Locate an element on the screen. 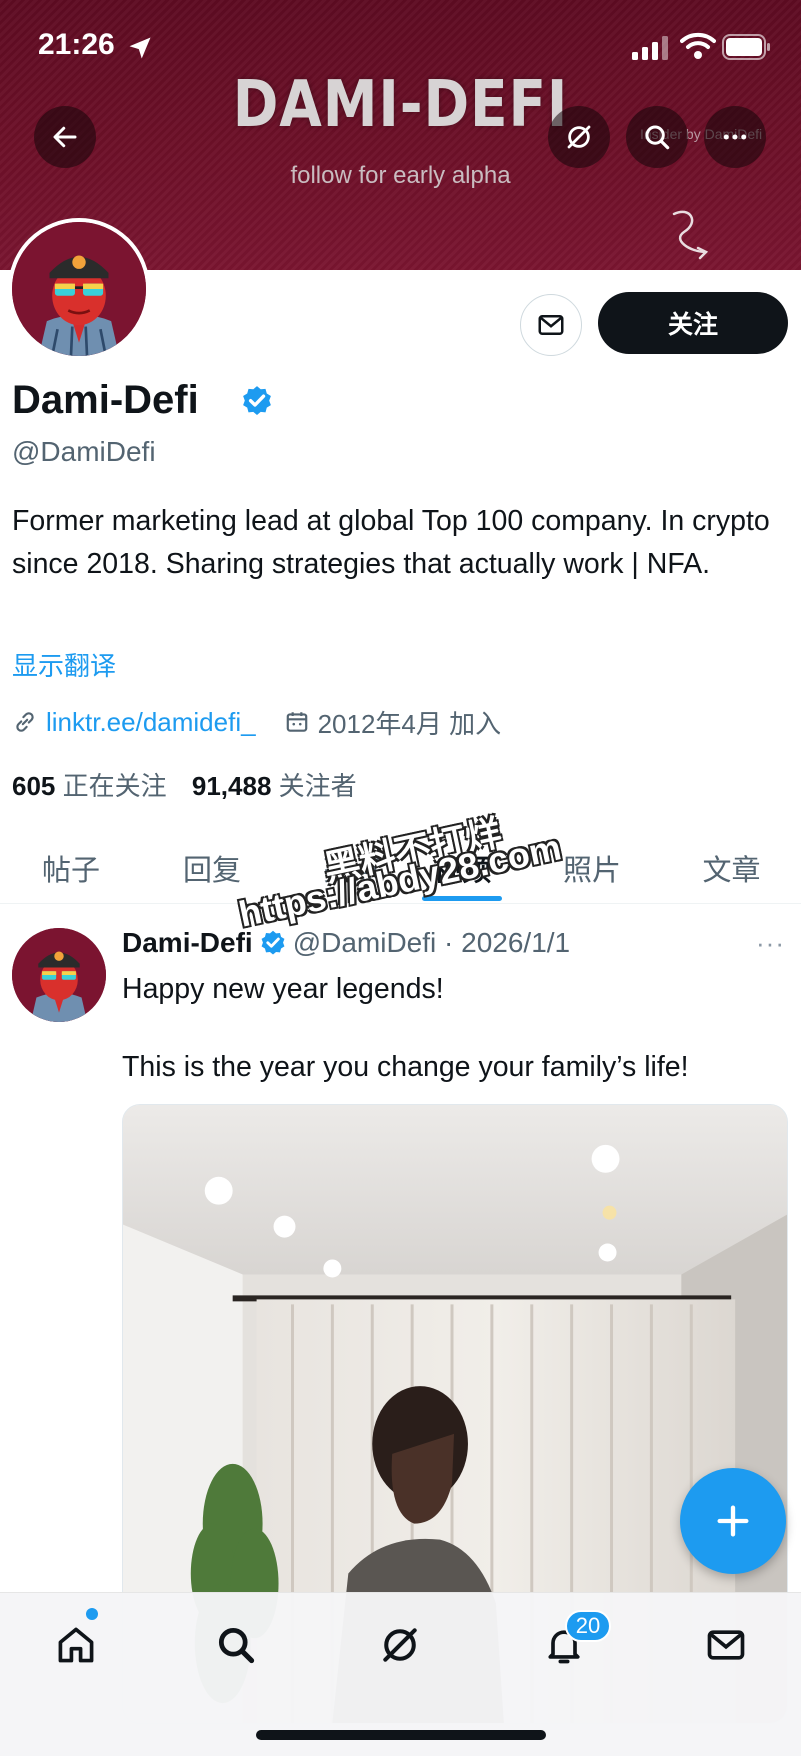  plus-icon is located at coordinates (733, 1521).